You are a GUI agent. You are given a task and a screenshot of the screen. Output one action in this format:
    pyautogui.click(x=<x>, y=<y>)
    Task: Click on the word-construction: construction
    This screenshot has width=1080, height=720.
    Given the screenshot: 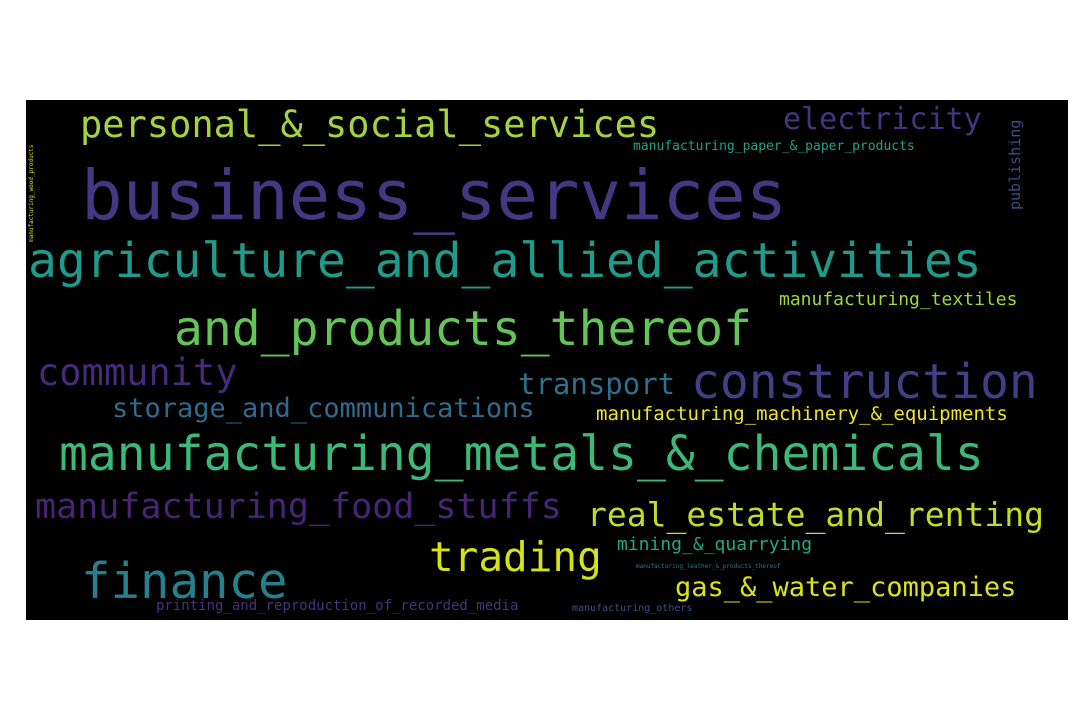 What is the action you would take?
    pyautogui.click(x=864, y=382)
    